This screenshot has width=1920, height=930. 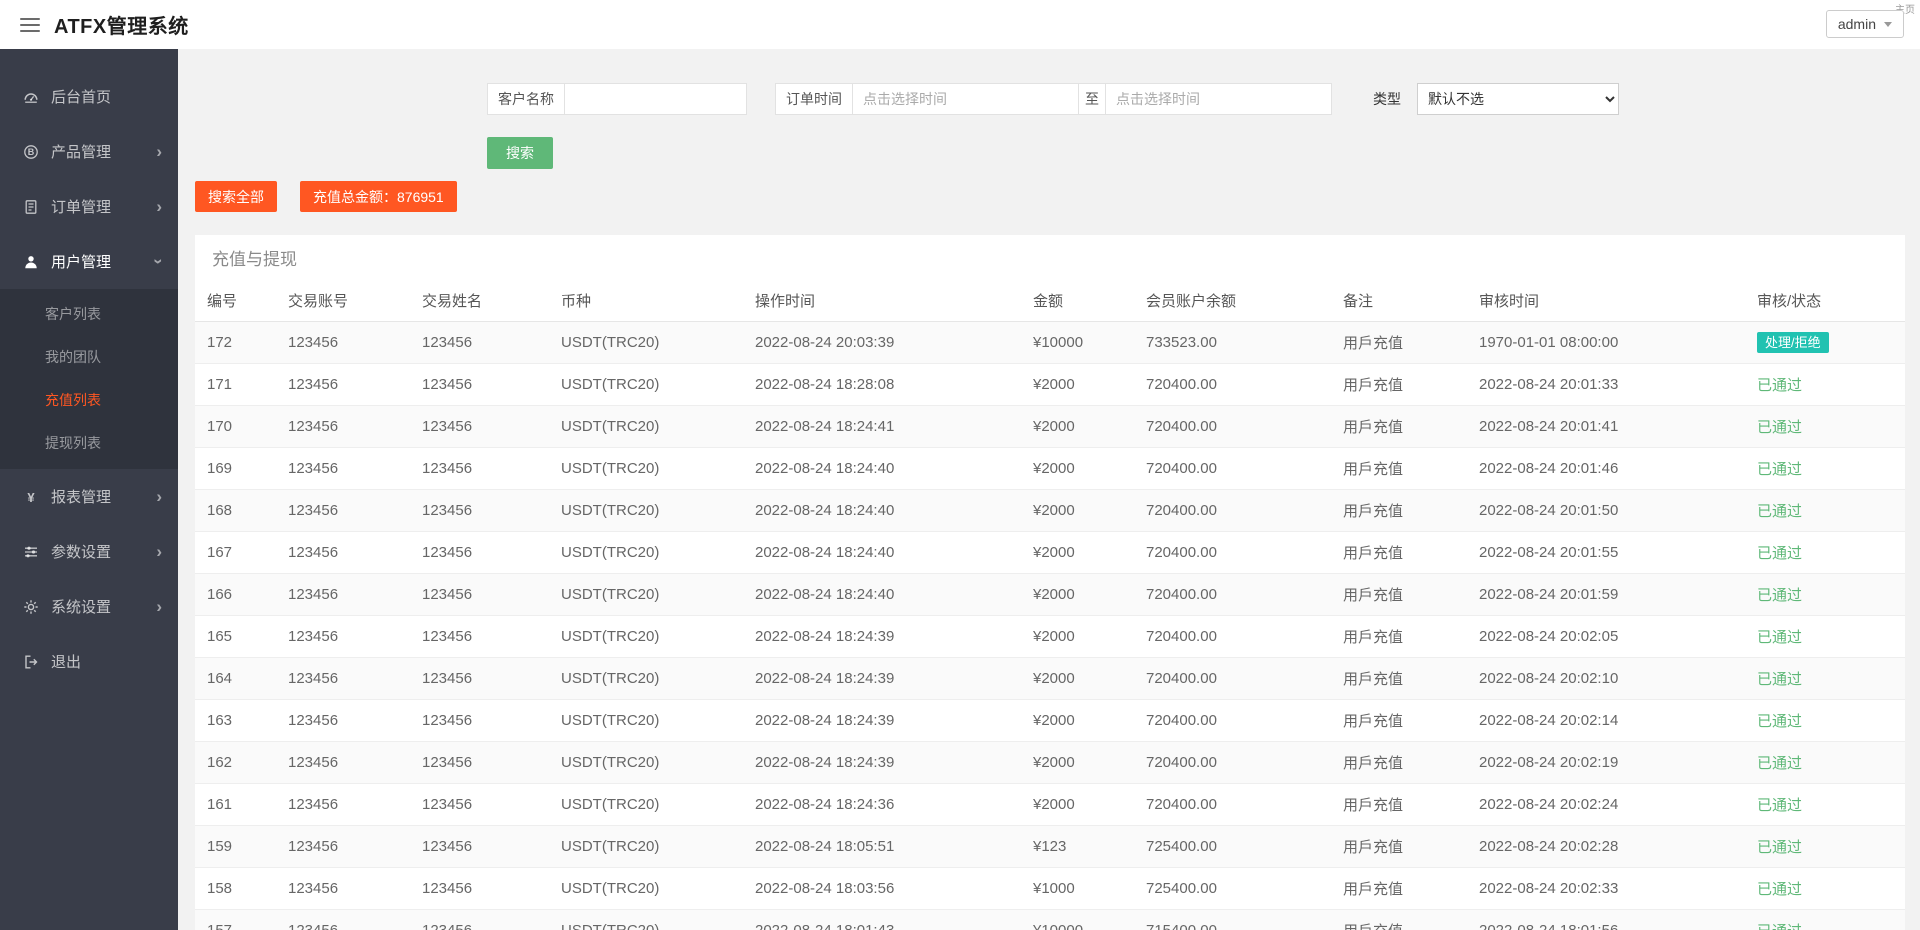 What do you see at coordinates (1793, 342) in the screenshot?
I see `process-reject-button: 处理/拒绝` at bounding box center [1793, 342].